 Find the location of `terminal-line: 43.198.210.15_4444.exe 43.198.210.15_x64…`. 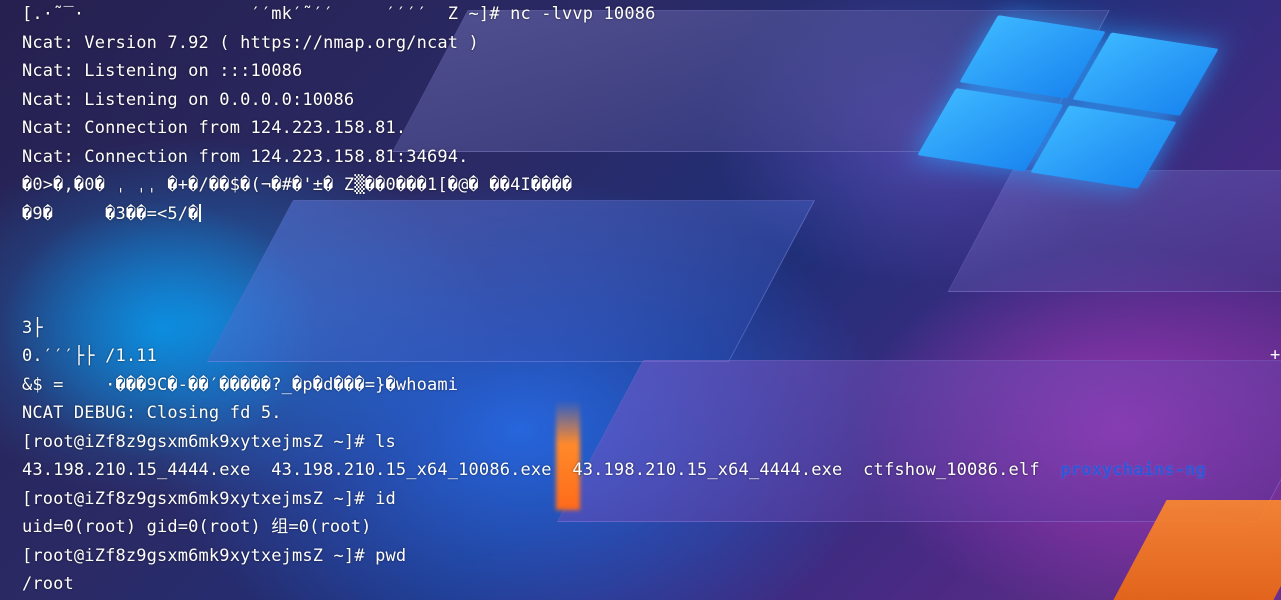

terminal-line: 43.198.210.15_4444.exe 43.198.210.15_x64… is located at coordinates (614, 470).